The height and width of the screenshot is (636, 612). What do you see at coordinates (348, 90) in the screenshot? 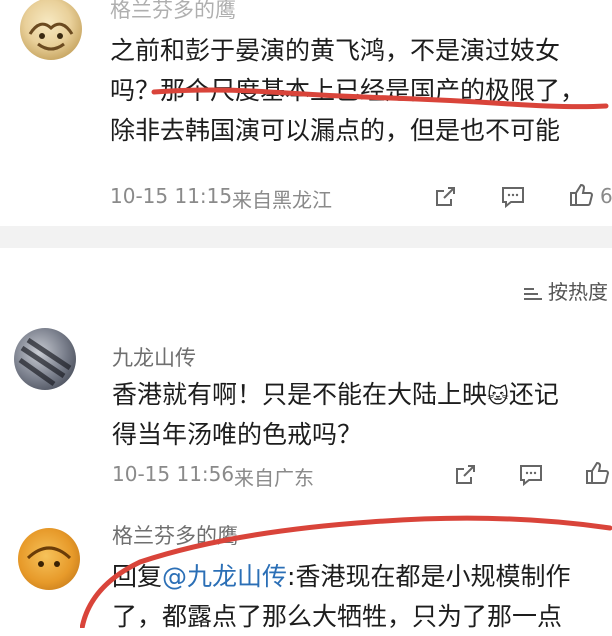
I see `comment-text-line: 吗？那个尺度基本上已经是国产的极限了，` at bounding box center [348, 90].